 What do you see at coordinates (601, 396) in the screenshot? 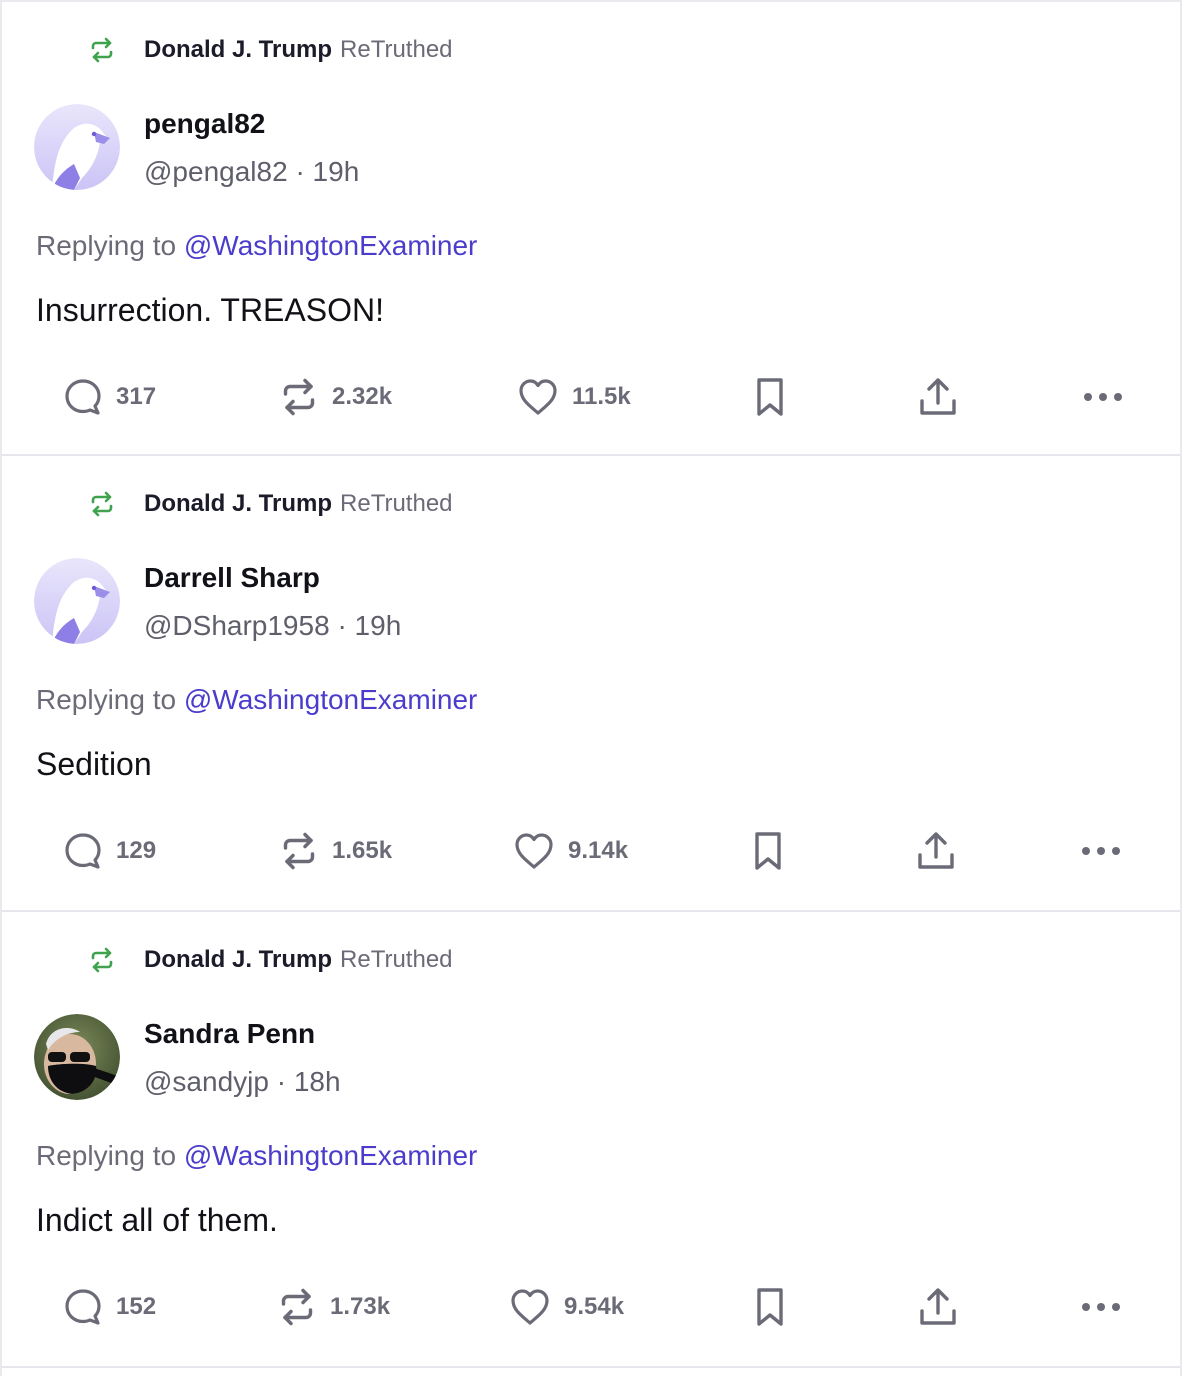
I see `like-count: 11.5k` at bounding box center [601, 396].